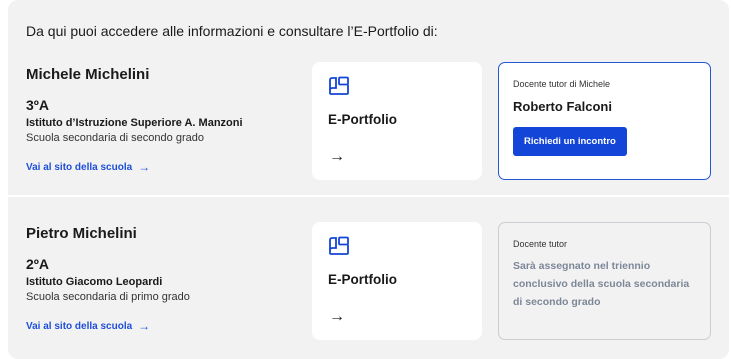  What do you see at coordinates (108, 297) in the screenshot?
I see `school-type: Scuola secondaria di primo grado` at bounding box center [108, 297].